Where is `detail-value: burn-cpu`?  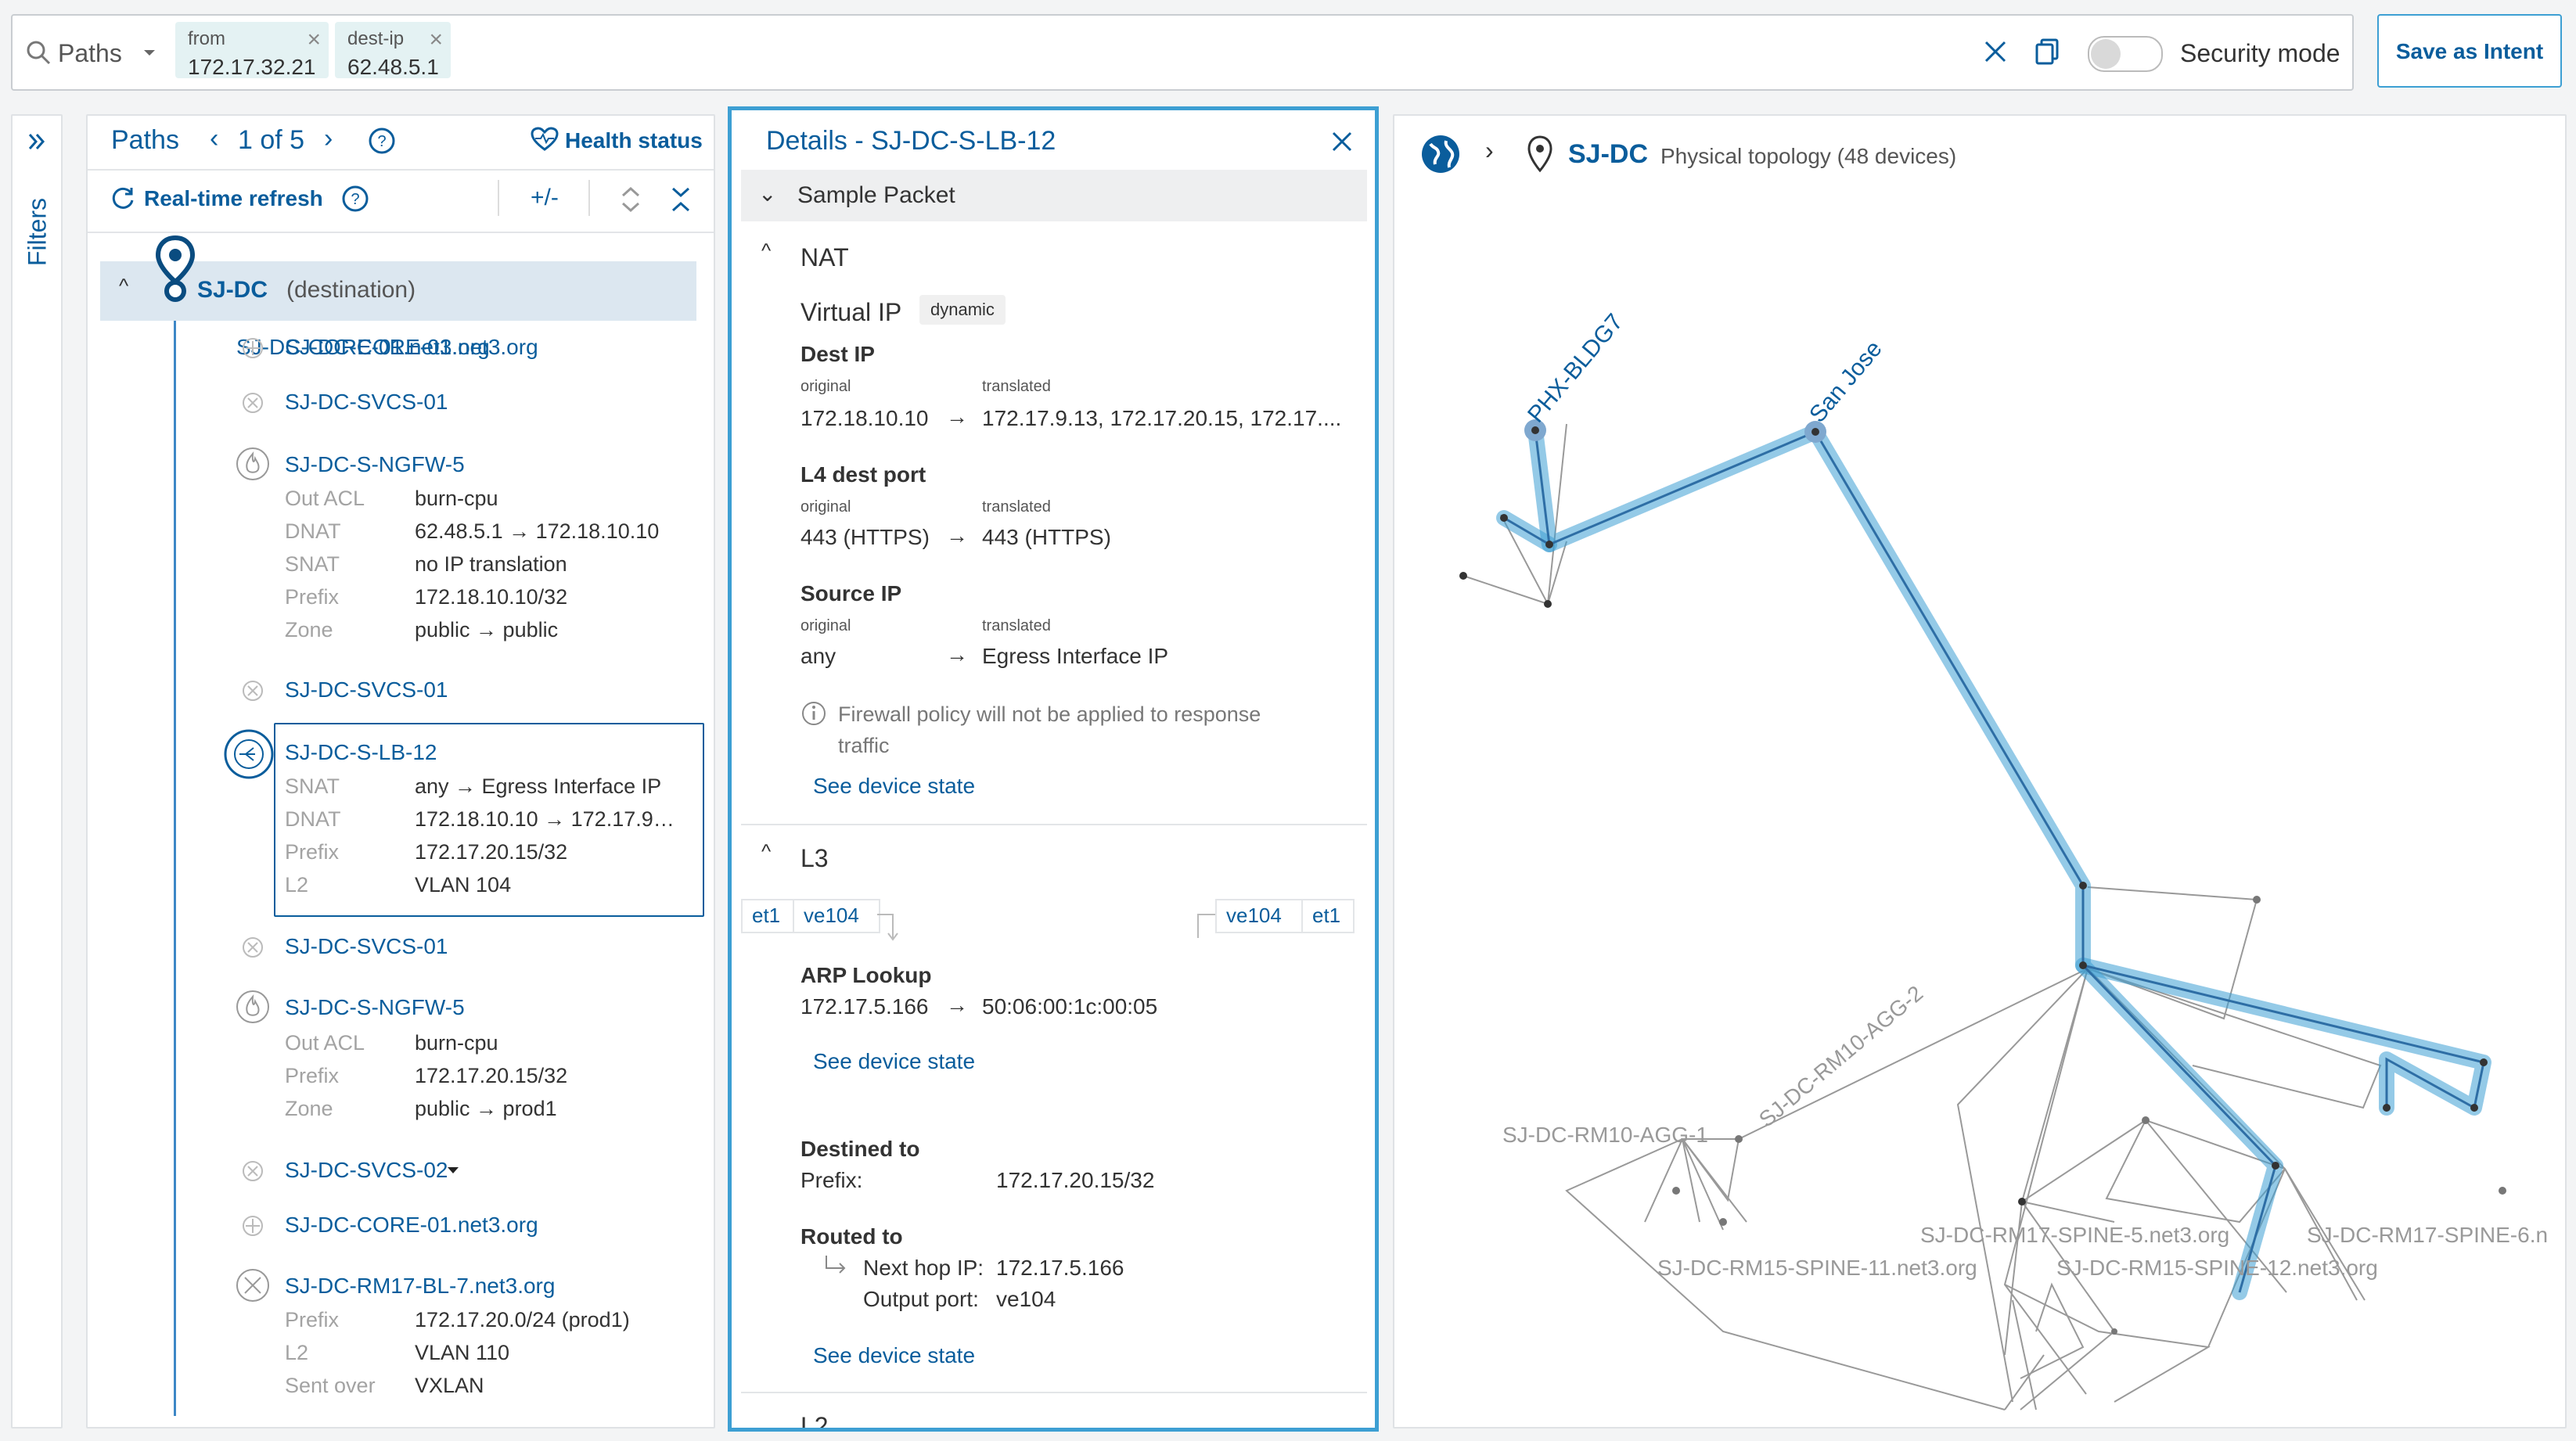 detail-value: burn-cpu is located at coordinates (457, 1043).